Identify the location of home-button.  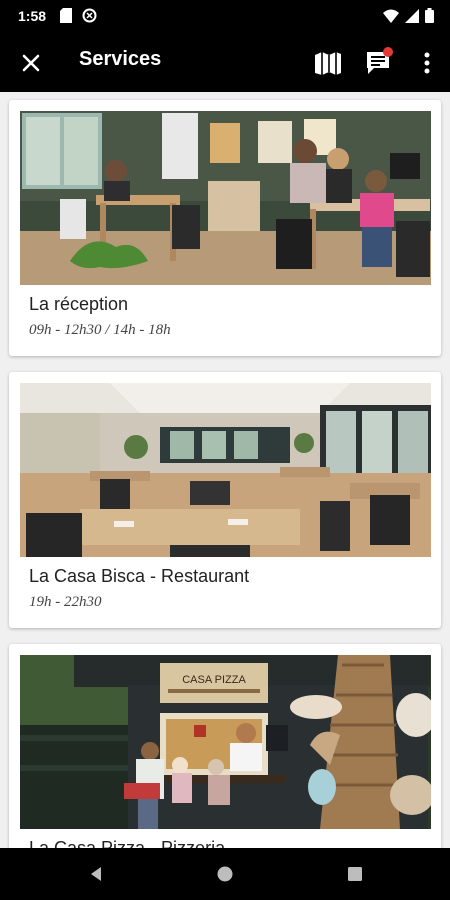
(225, 874).